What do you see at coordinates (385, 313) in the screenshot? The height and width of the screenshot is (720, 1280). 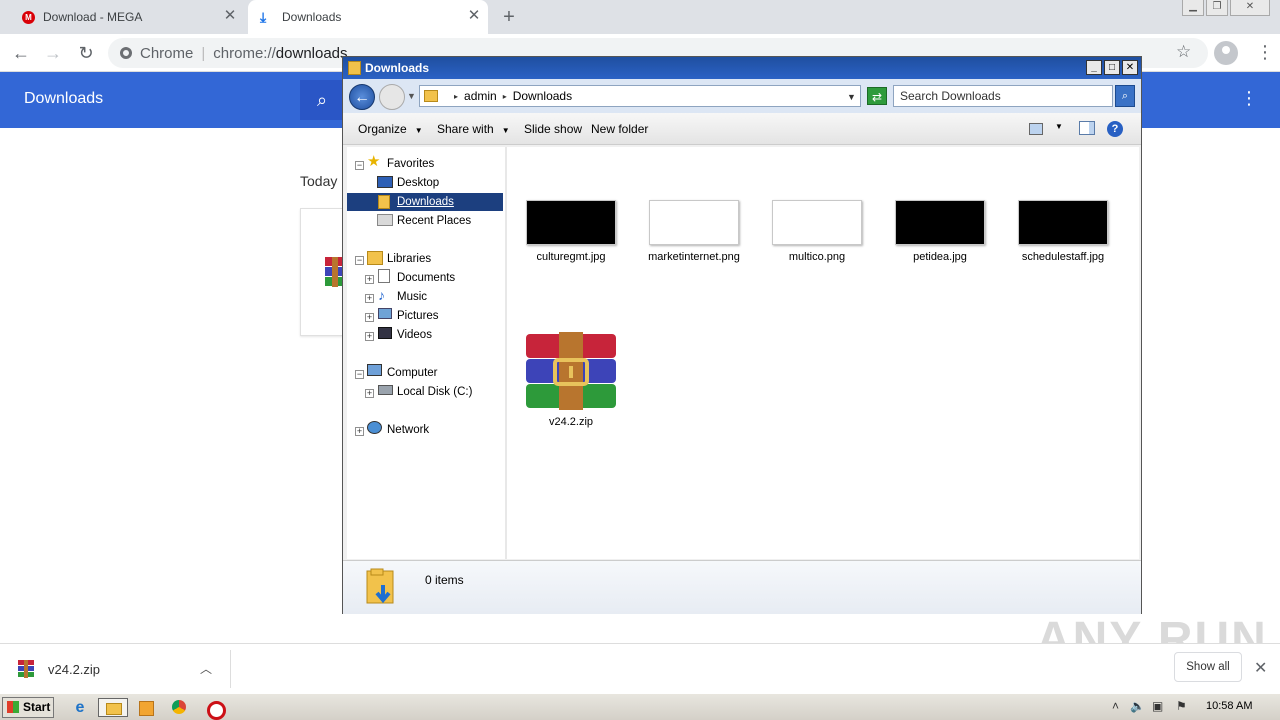 I see `pictures-icon` at bounding box center [385, 313].